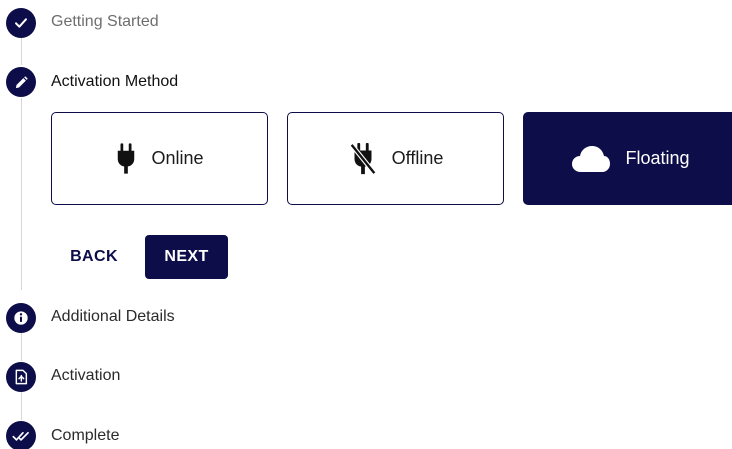  I want to click on step-complete-status, so click(21, 435).